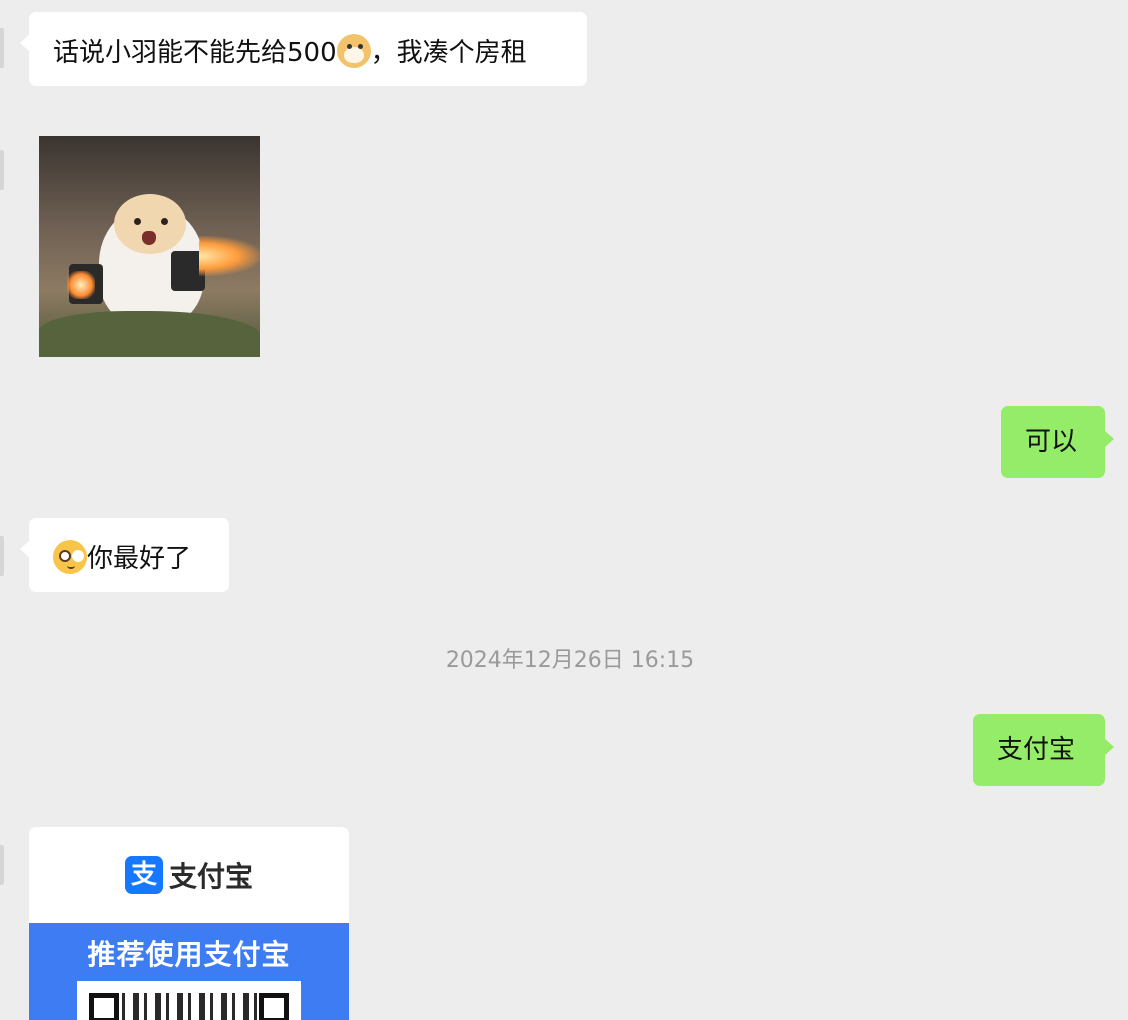 The image size is (1128, 1020). I want to click on alipay-logo: 支 支付宝, so click(189, 875).